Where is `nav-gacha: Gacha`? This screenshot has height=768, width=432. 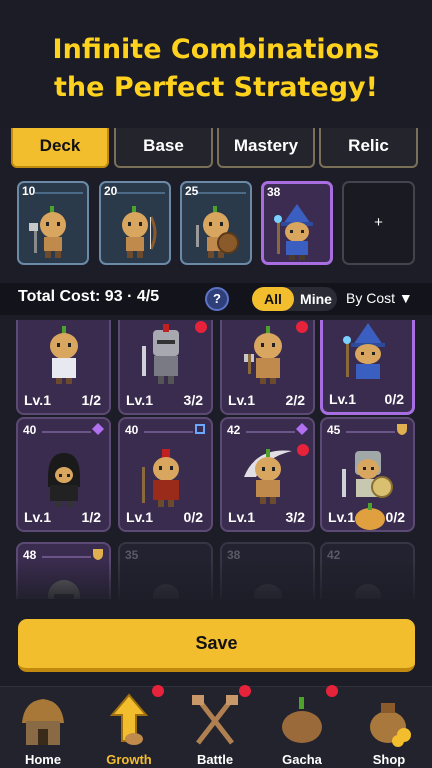
nav-gacha: Gacha is located at coordinates (302, 727).